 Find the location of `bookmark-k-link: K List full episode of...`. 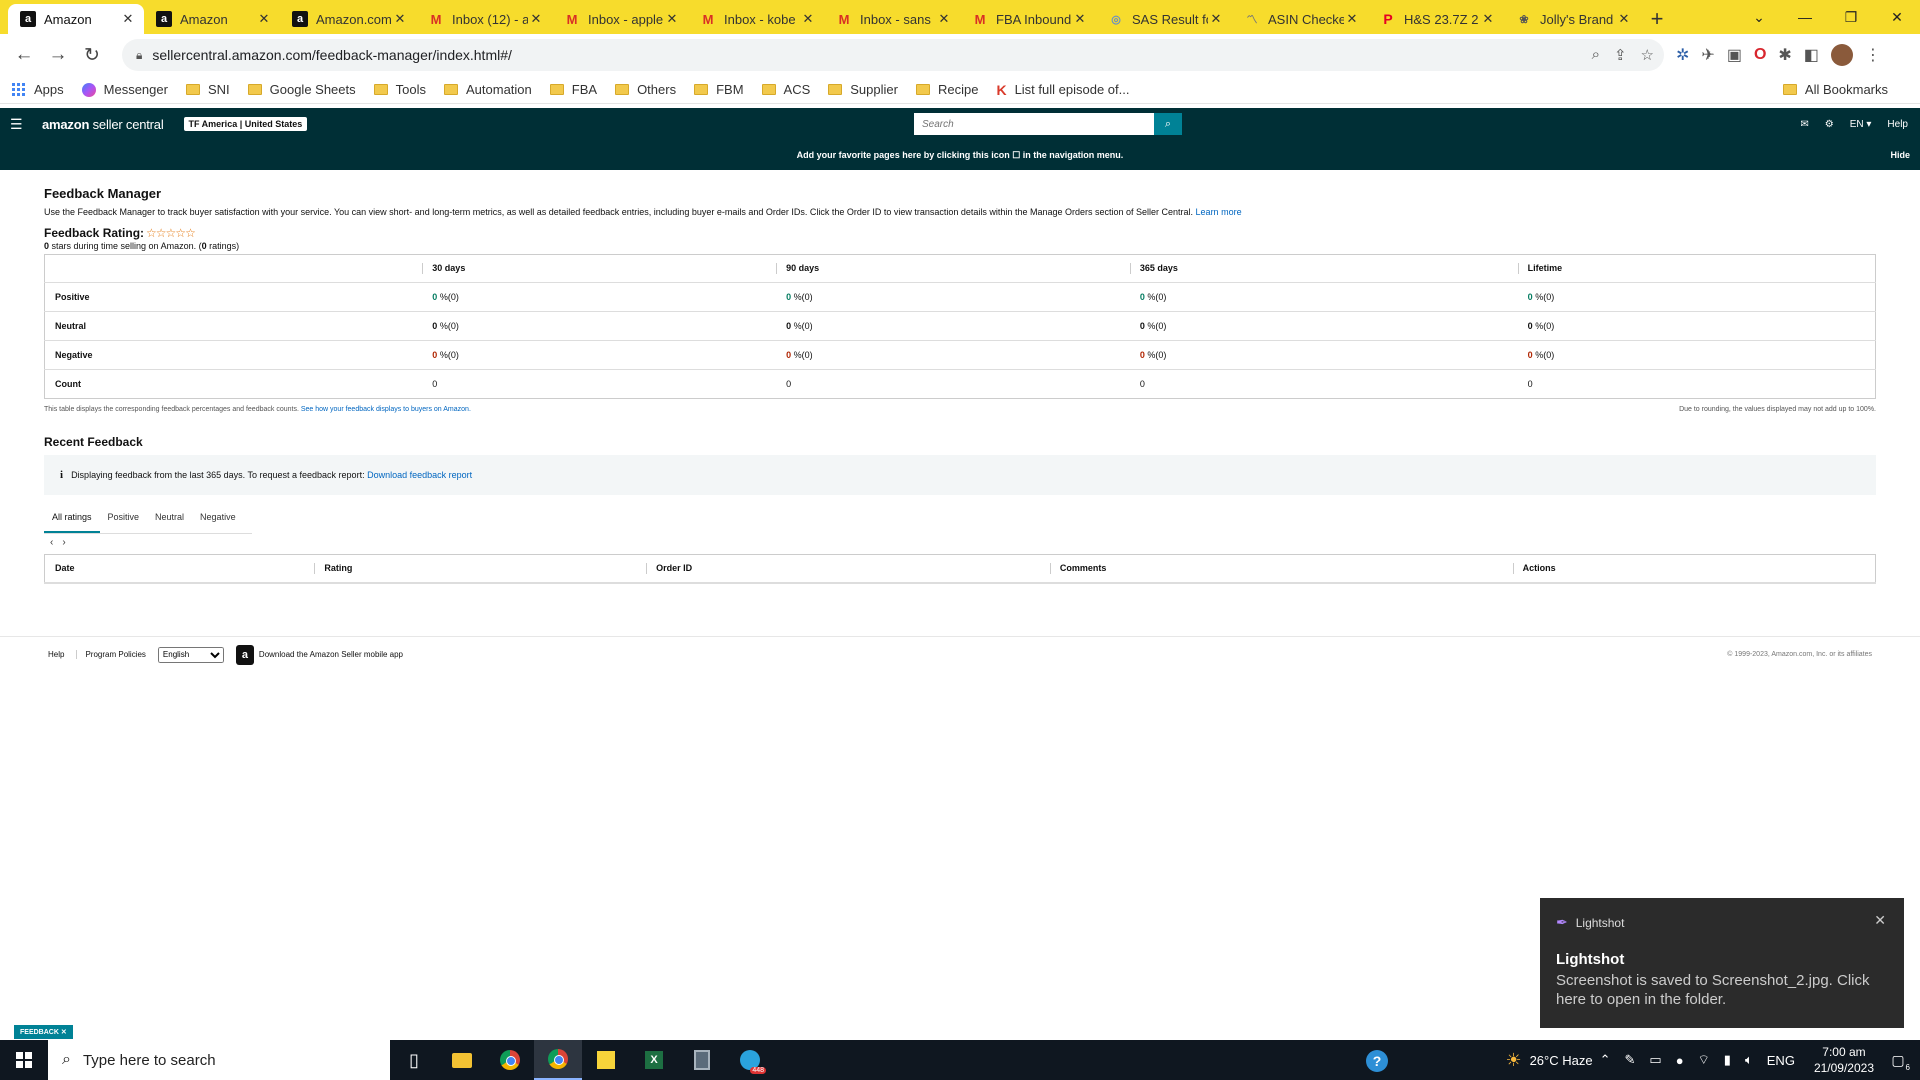

bookmark-k-link: K List full episode of... is located at coordinates (1062, 90).